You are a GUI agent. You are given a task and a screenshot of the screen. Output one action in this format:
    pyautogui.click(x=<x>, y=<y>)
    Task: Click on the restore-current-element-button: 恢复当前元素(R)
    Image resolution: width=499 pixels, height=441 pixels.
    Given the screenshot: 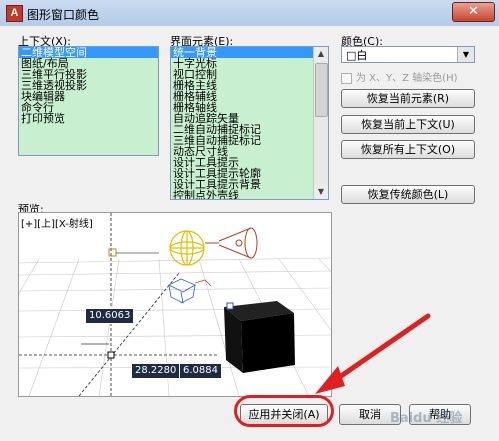 What is the action you would take?
    pyautogui.click(x=408, y=98)
    